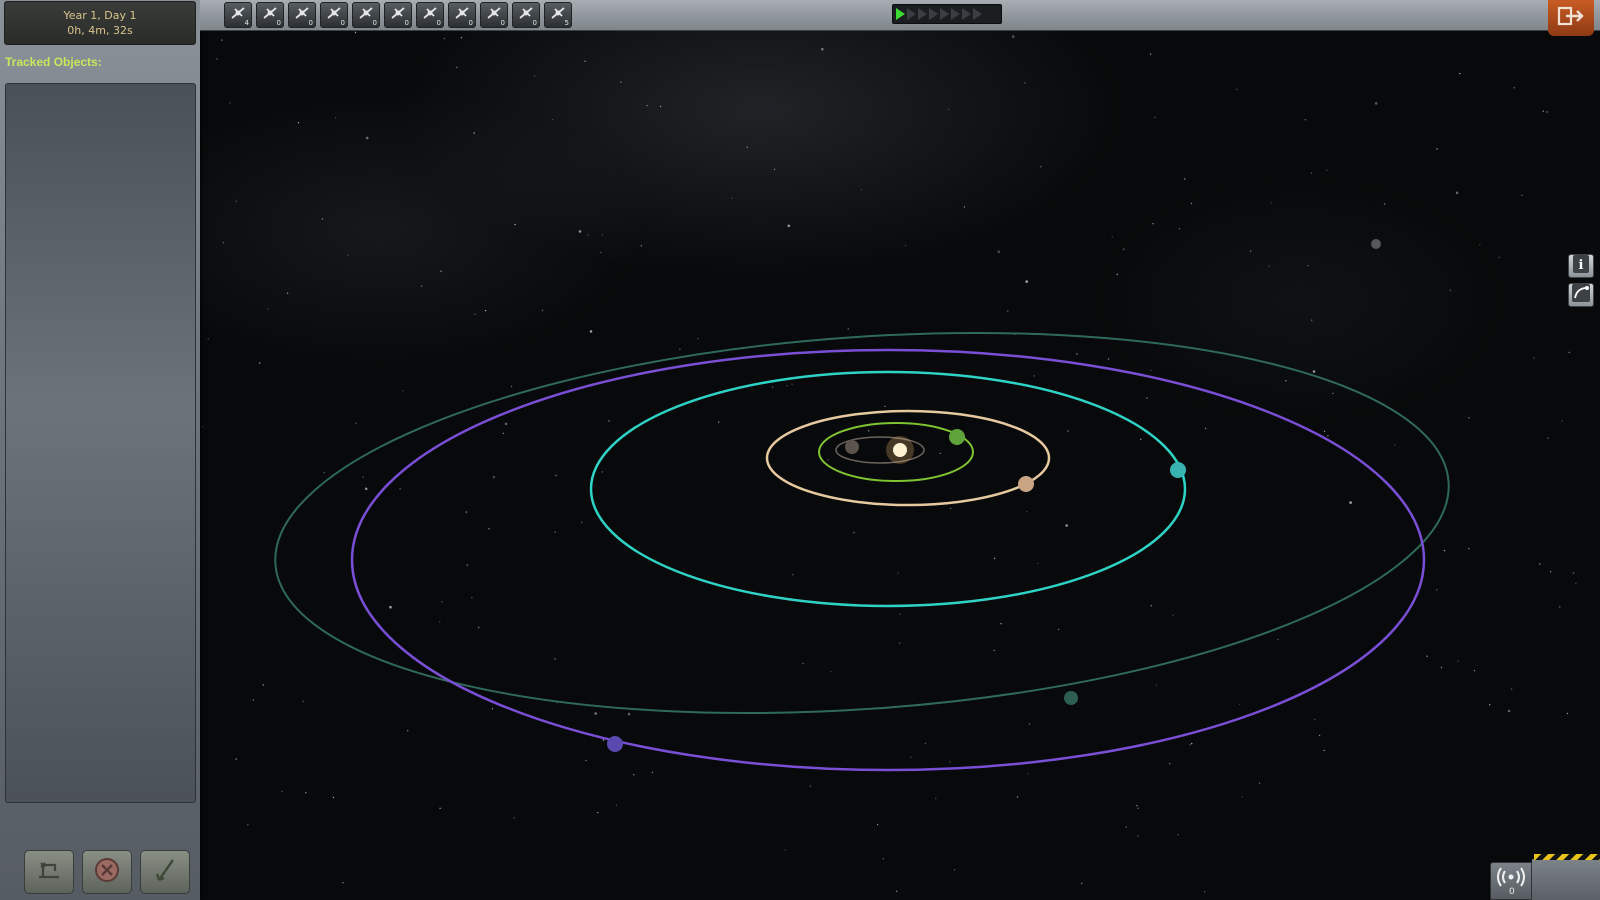  I want to click on recover-icon, so click(49, 872).